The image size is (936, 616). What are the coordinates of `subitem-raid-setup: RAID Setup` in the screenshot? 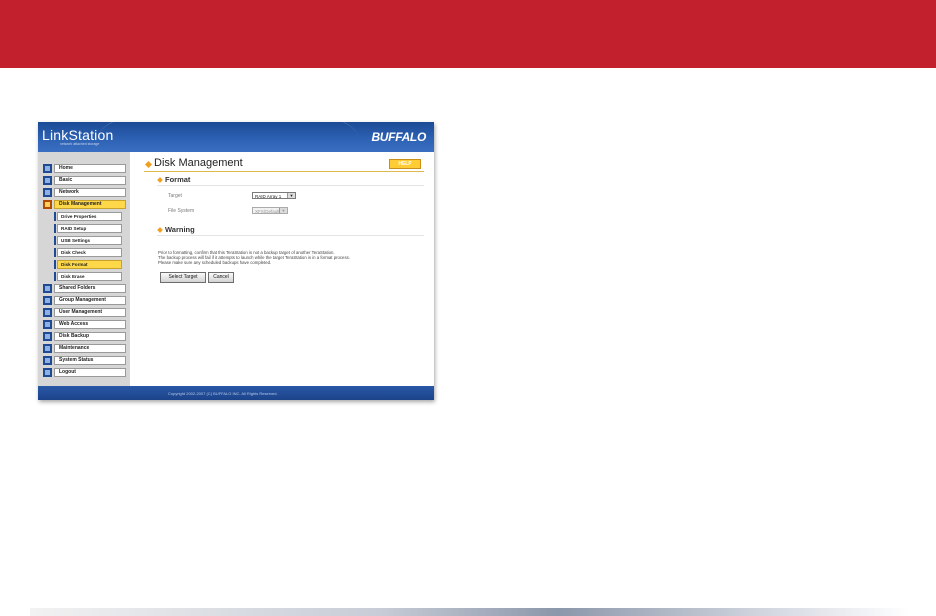 It's located at (88, 228).